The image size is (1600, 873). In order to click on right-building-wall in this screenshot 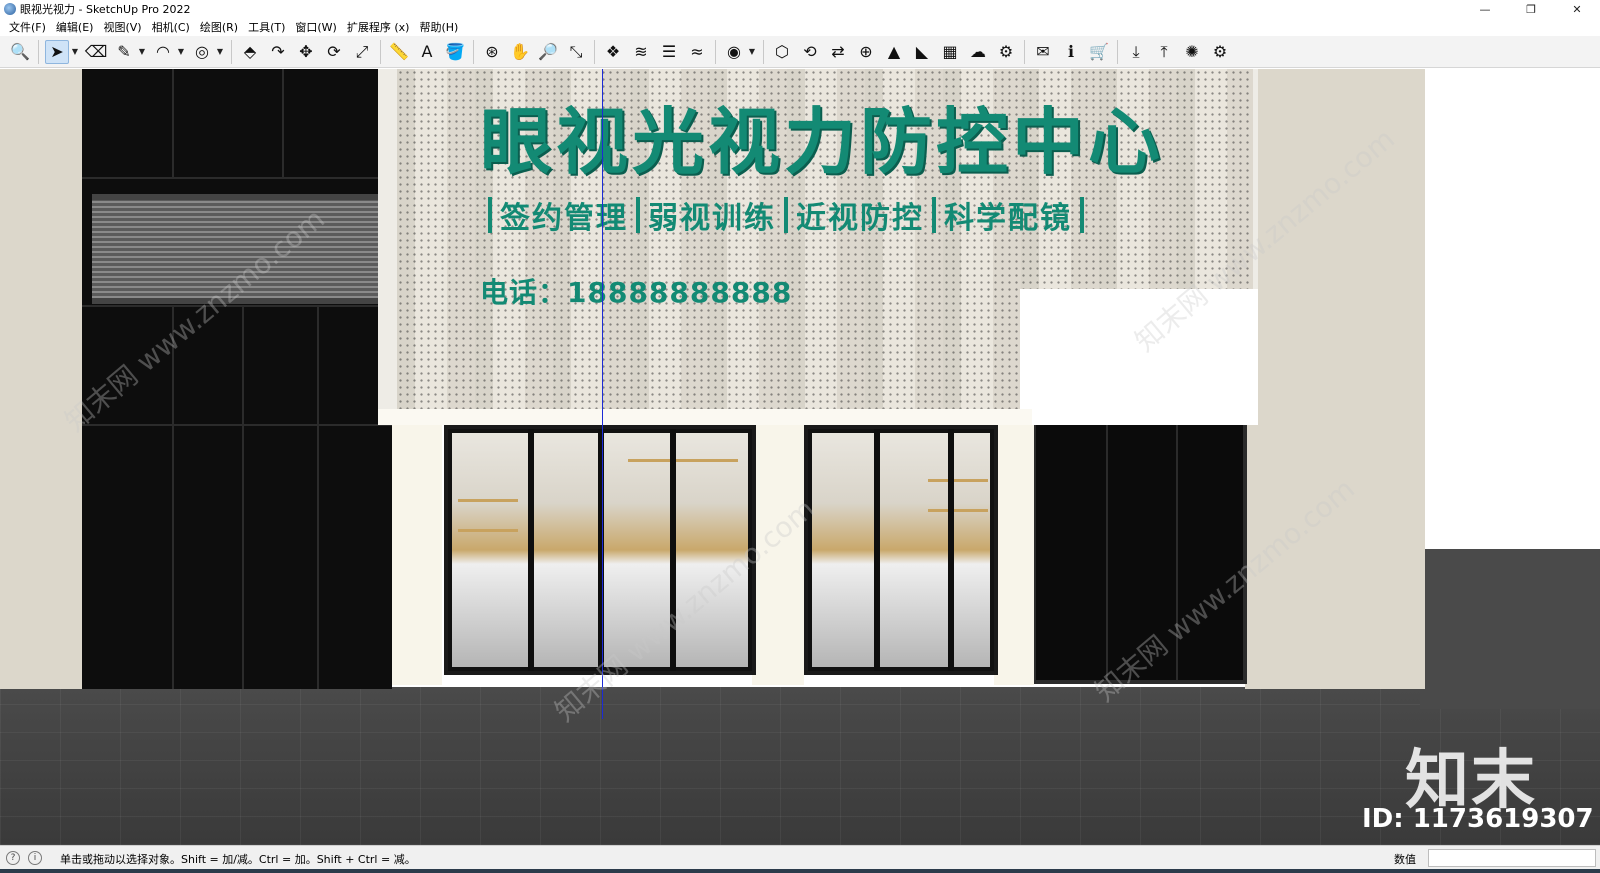, I will do `click(1335, 379)`.